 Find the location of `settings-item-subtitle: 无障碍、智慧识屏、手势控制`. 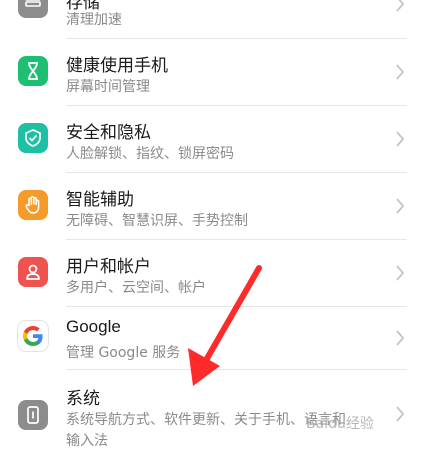

settings-item-subtitle: 无障碍、智慧识屏、手势控制 is located at coordinates (157, 221).